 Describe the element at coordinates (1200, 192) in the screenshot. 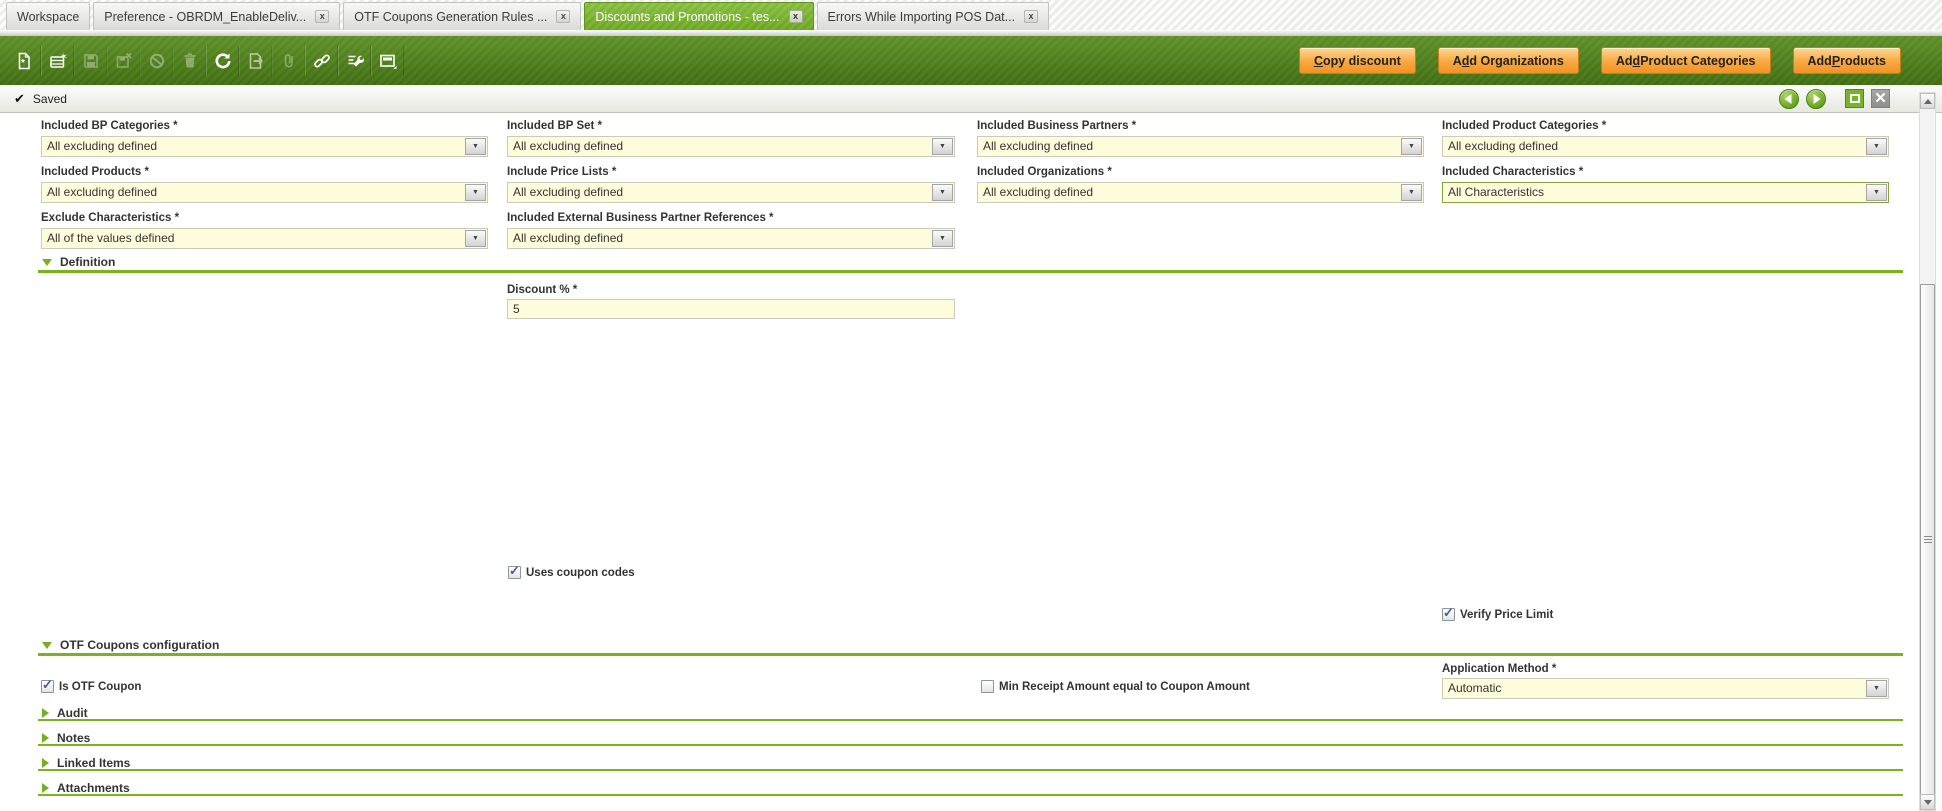

I see `included-organizations-select: All excluding defined ▼` at that location.